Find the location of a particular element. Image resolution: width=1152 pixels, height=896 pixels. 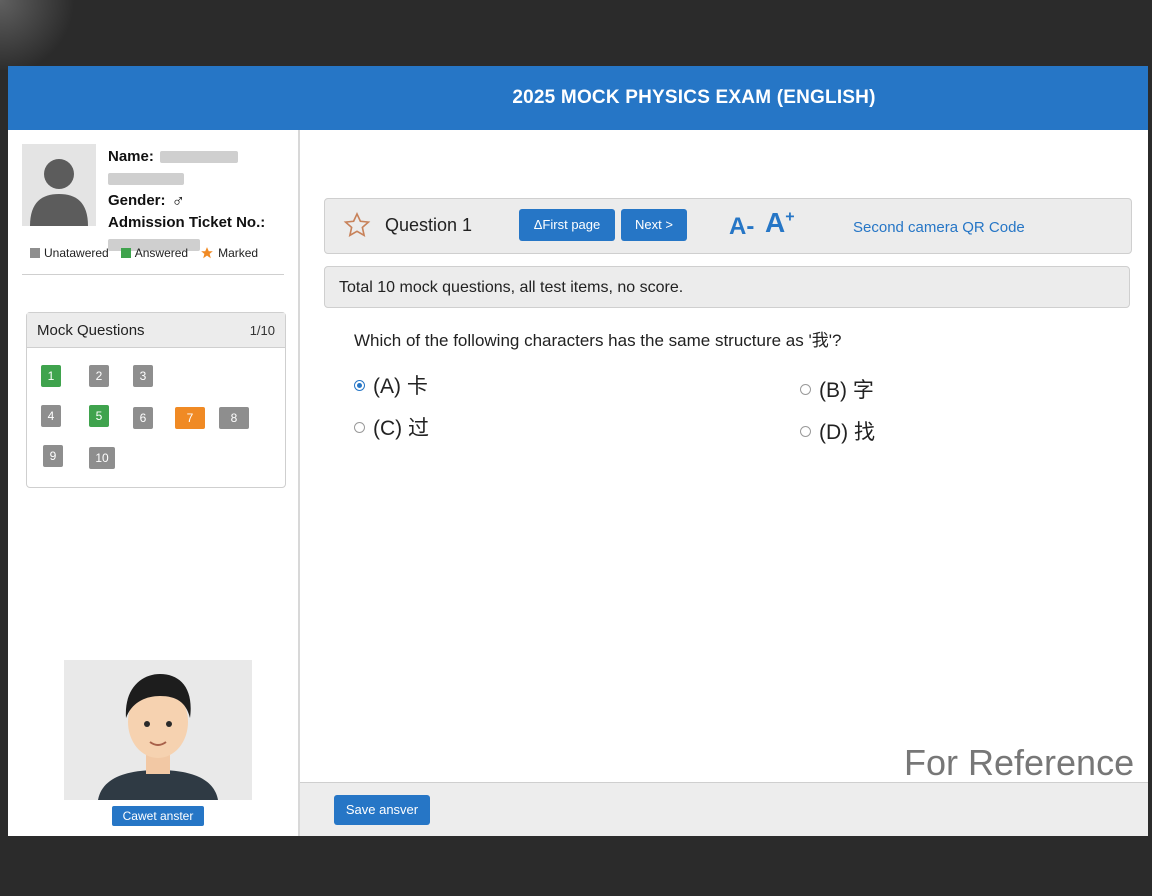

reference-watermark: For Reference is located at coordinates (1019, 762).